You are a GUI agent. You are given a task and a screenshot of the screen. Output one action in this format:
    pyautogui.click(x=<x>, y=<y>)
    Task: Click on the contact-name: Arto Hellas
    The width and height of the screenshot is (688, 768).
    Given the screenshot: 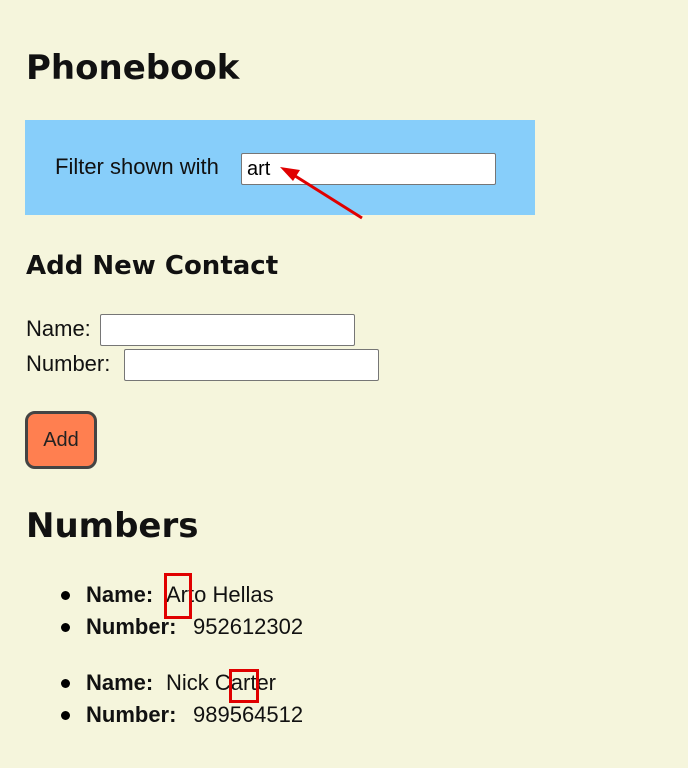 What is the action you would take?
    pyautogui.click(x=220, y=594)
    